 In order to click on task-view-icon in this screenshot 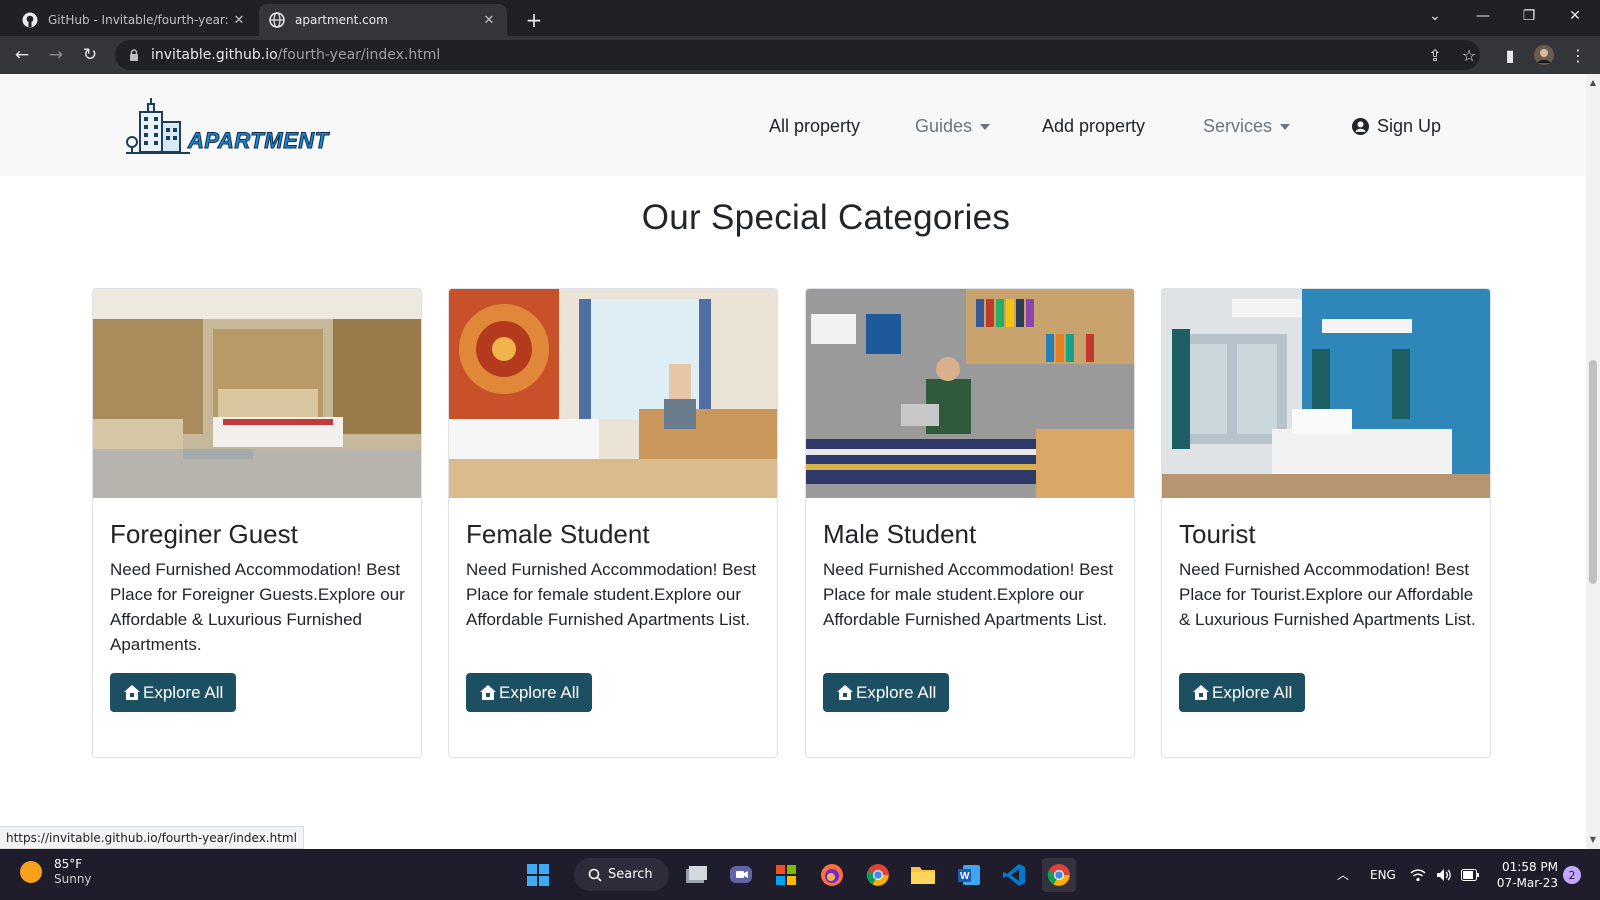, I will do `click(696, 875)`.